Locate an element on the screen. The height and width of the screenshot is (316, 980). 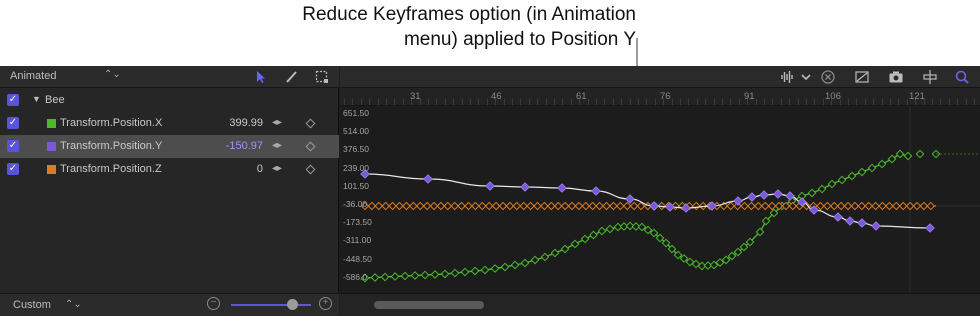
snapshot-camera-icon is located at coordinates (896, 77).